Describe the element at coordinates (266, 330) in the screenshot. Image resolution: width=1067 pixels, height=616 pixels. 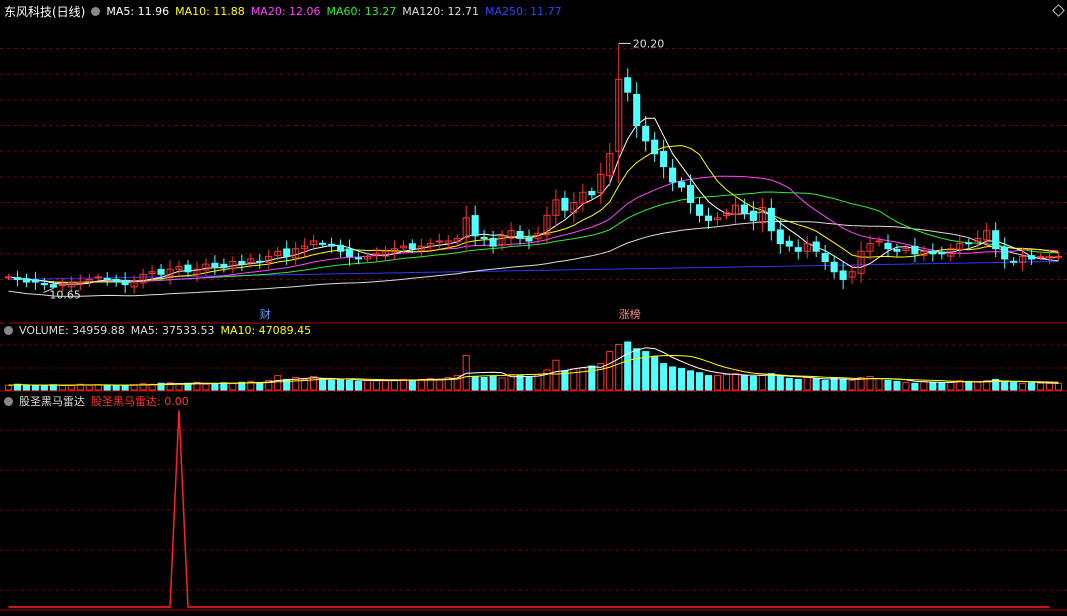
I see `volume-ma10-label: MA10: 47089.45` at that location.